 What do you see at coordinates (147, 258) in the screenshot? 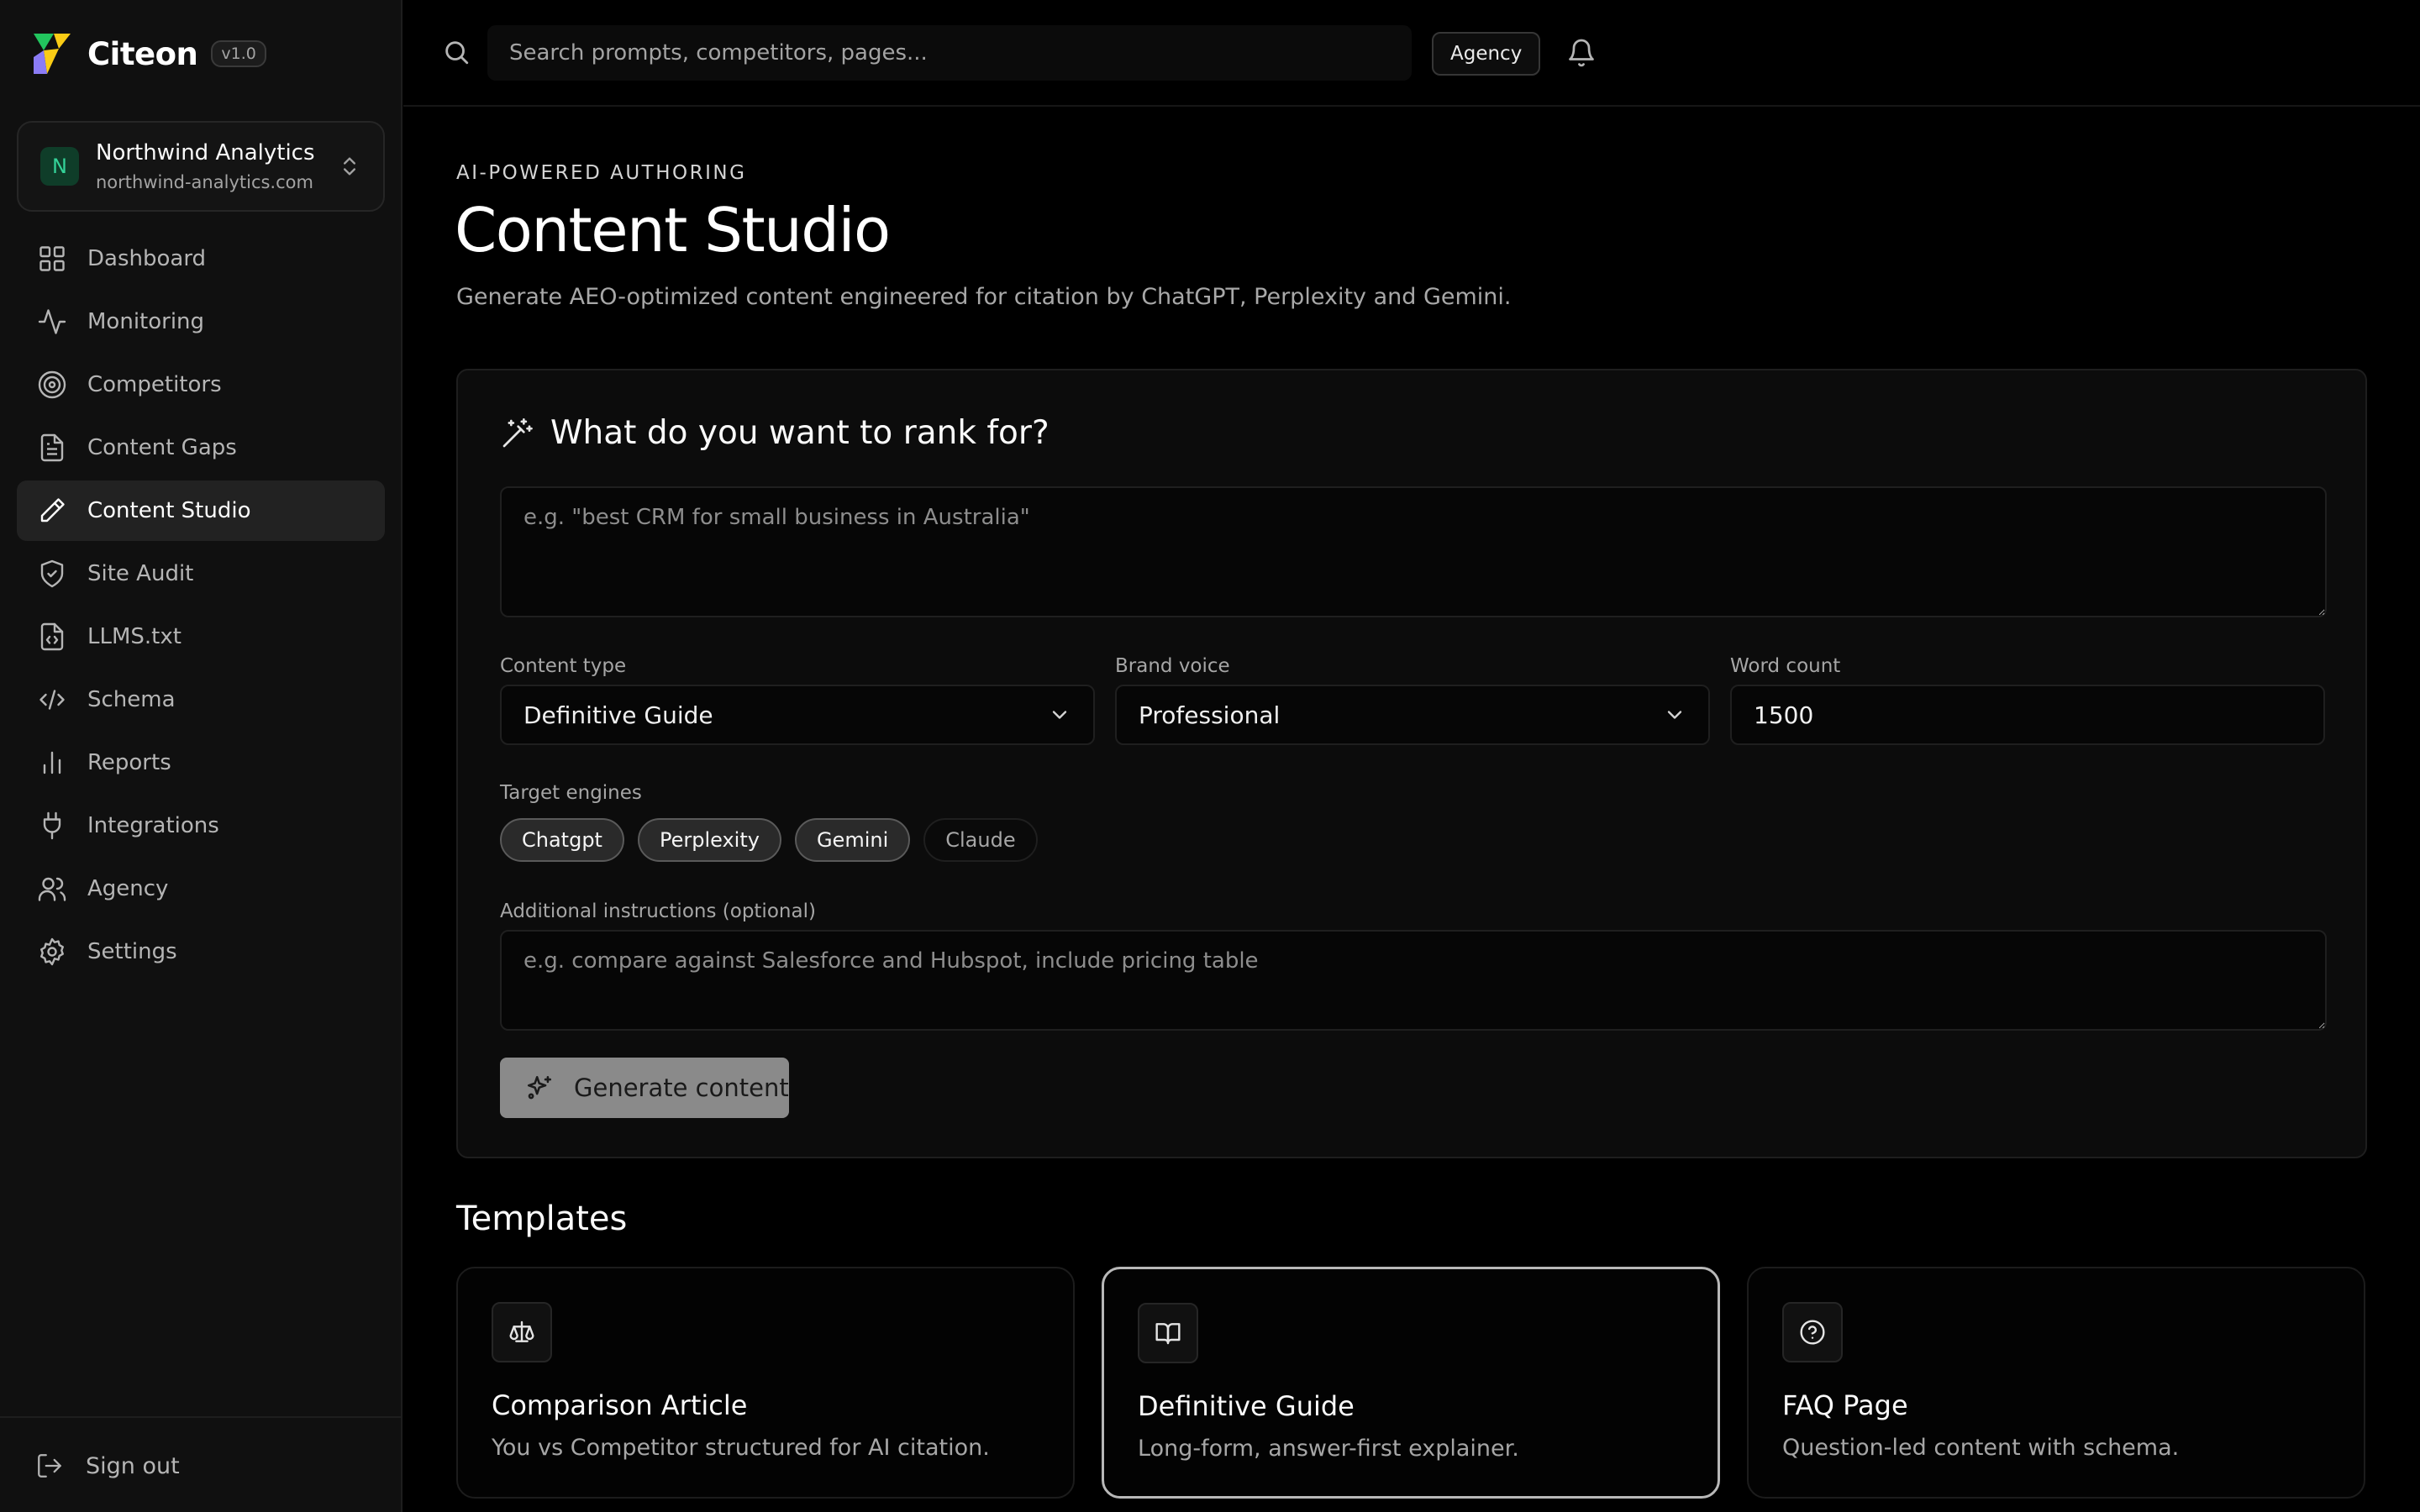
I see `sidebar-item-label: Dashboard` at bounding box center [147, 258].